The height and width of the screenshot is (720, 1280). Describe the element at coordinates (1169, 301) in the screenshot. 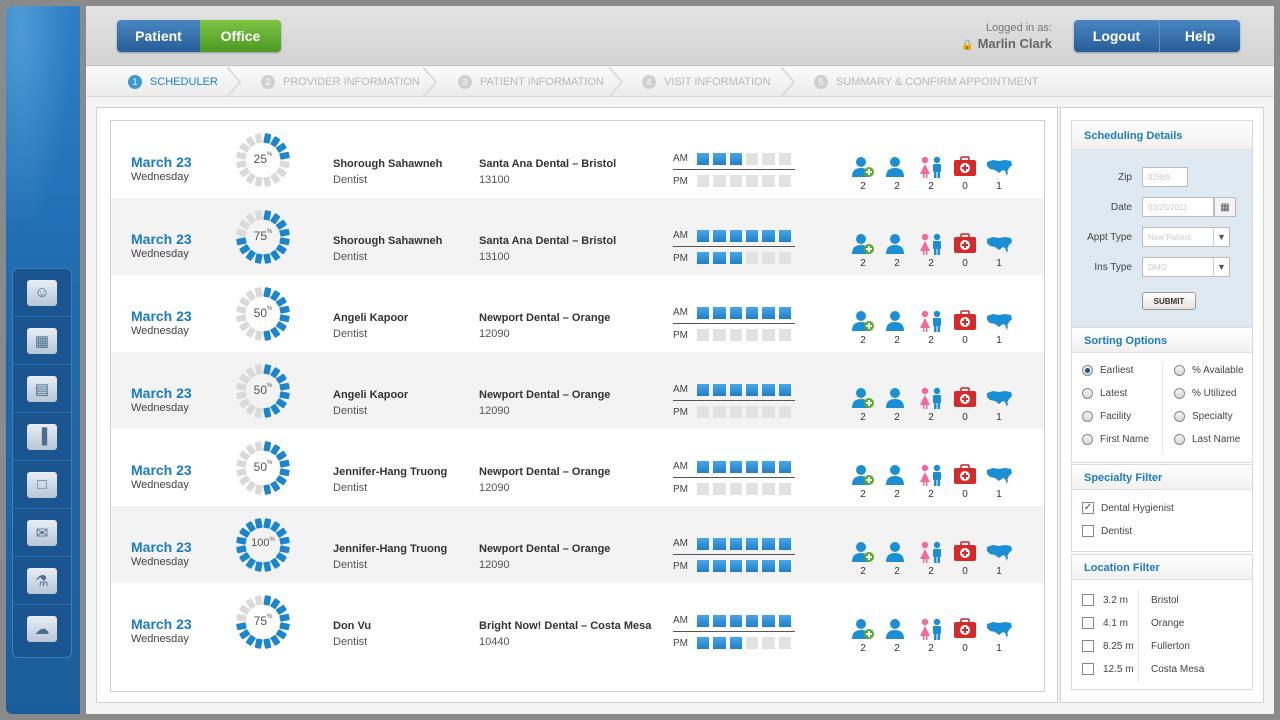

I see `submit-button: SUBMIT` at that location.